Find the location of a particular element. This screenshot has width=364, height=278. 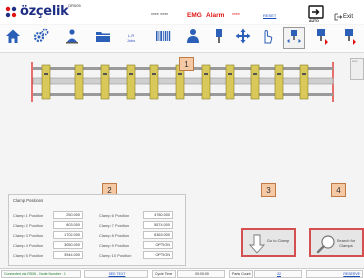

folder-icon is located at coordinates (103, 38).